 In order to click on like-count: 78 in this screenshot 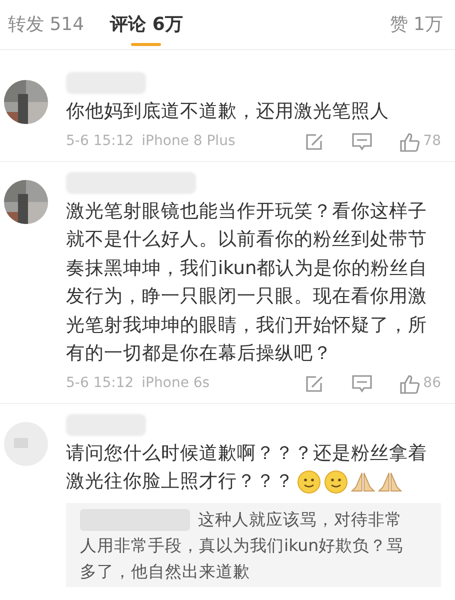, I will do `click(432, 141)`.